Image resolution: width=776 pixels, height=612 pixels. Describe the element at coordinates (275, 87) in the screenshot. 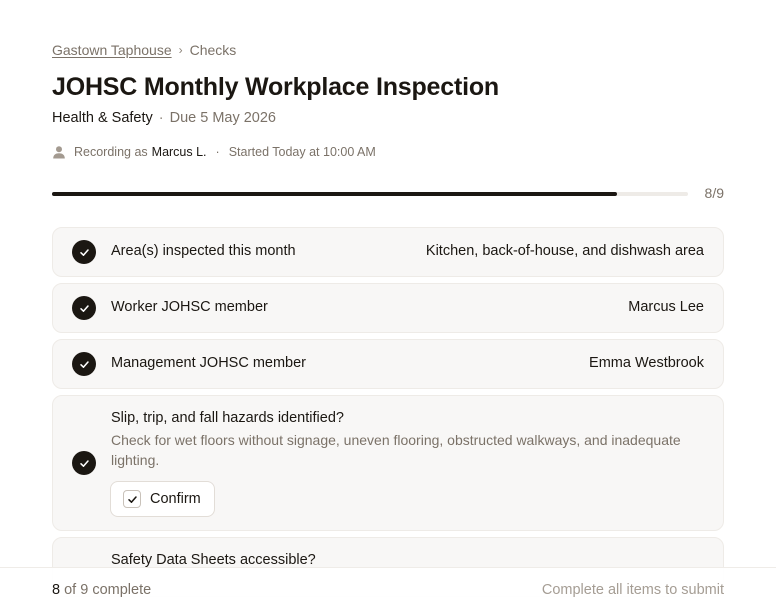

I see `page-title: JOHSC Monthly Workplace Inspection` at that location.